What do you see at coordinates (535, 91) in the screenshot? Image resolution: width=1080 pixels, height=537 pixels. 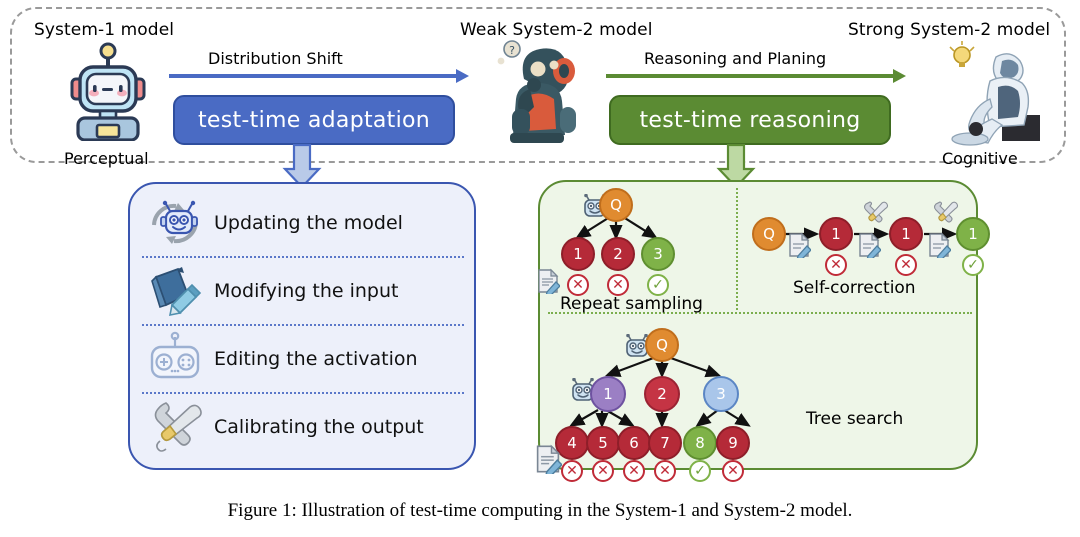 I see `thinking-robot-icon: ?` at bounding box center [535, 91].